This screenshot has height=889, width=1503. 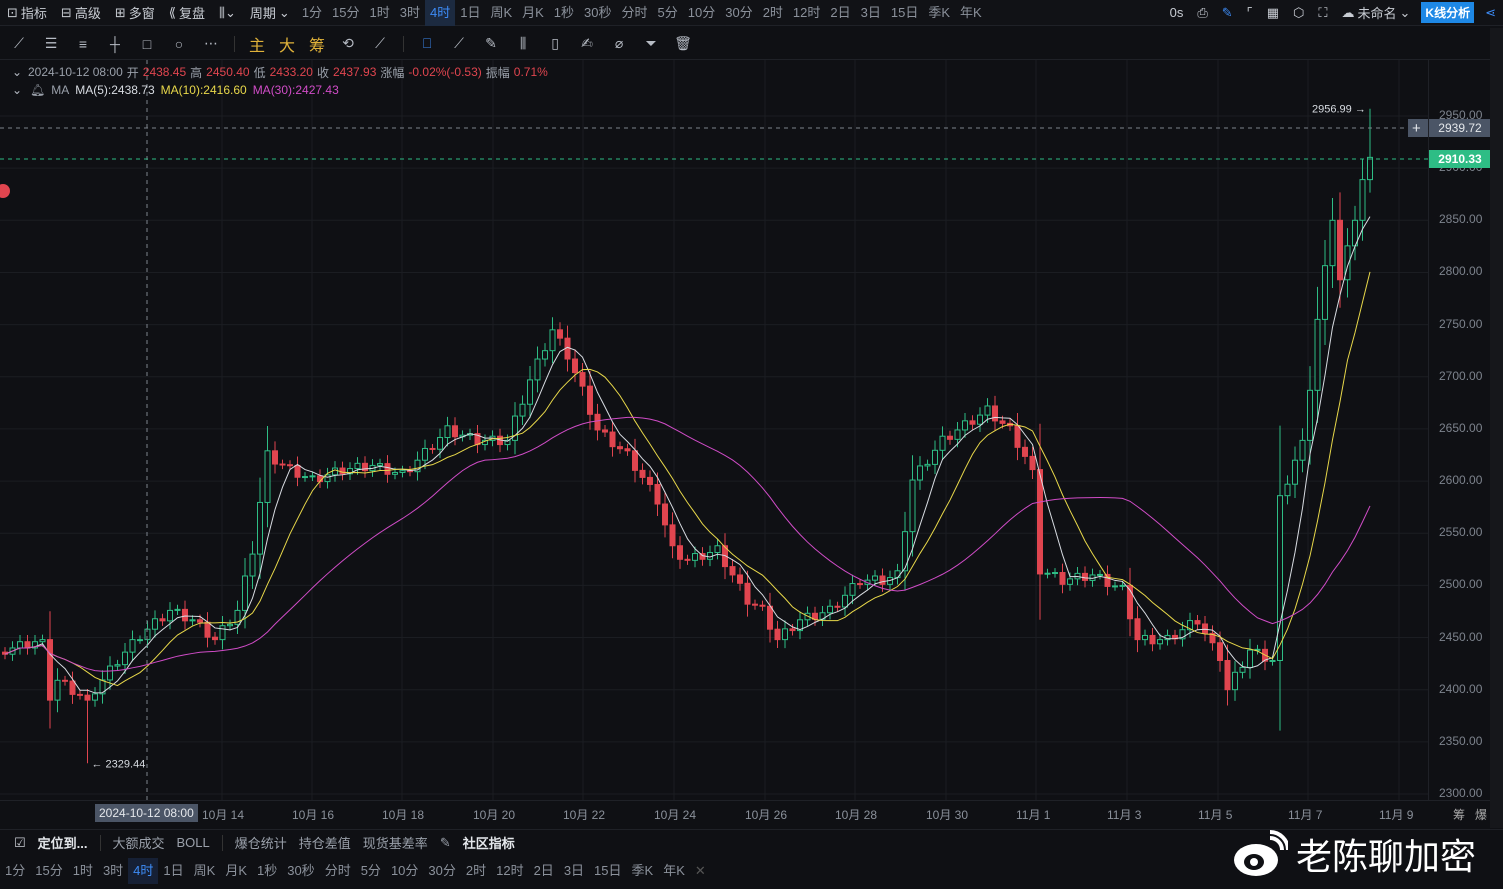 What do you see at coordinates (497, 72) in the screenshot?
I see `amplitude-label: 振幅` at bounding box center [497, 72].